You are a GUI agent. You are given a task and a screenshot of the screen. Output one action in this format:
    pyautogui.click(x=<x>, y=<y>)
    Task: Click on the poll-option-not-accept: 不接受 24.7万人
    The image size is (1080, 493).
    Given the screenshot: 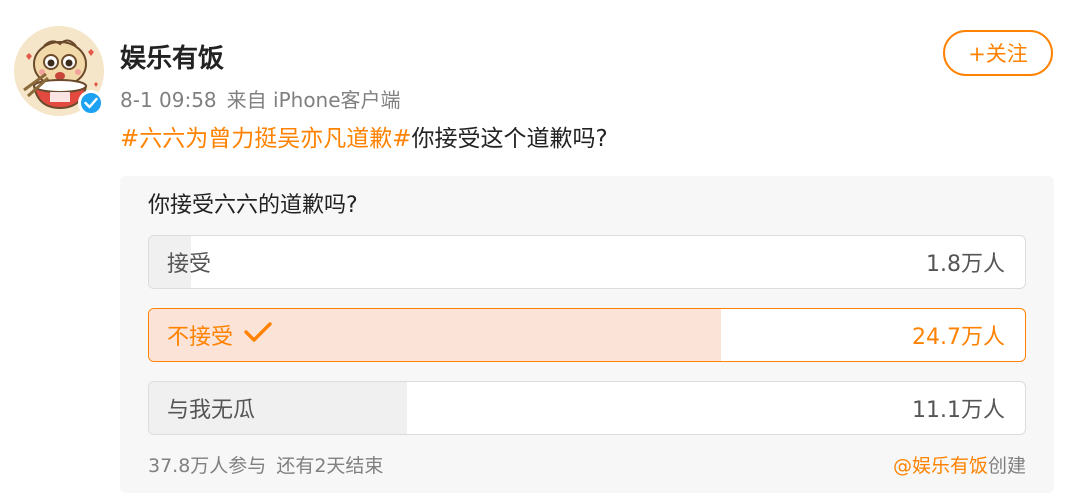 What is the action you would take?
    pyautogui.click(x=587, y=335)
    